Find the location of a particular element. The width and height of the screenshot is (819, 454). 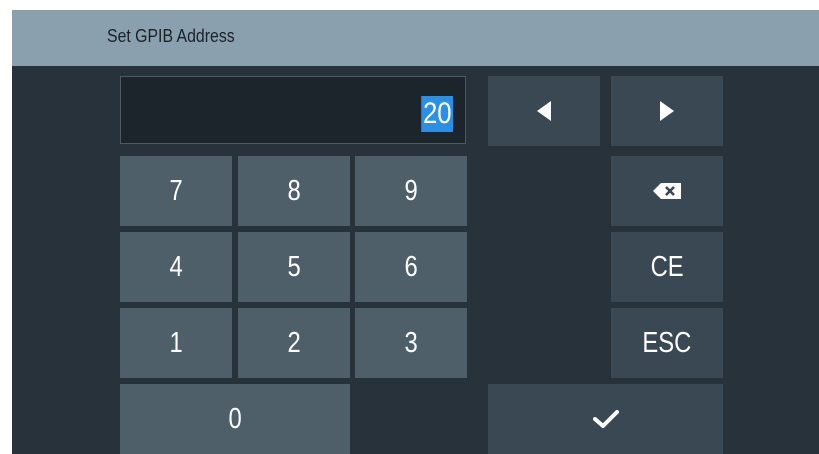

key-4: 4 is located at coordinates (176, 267).